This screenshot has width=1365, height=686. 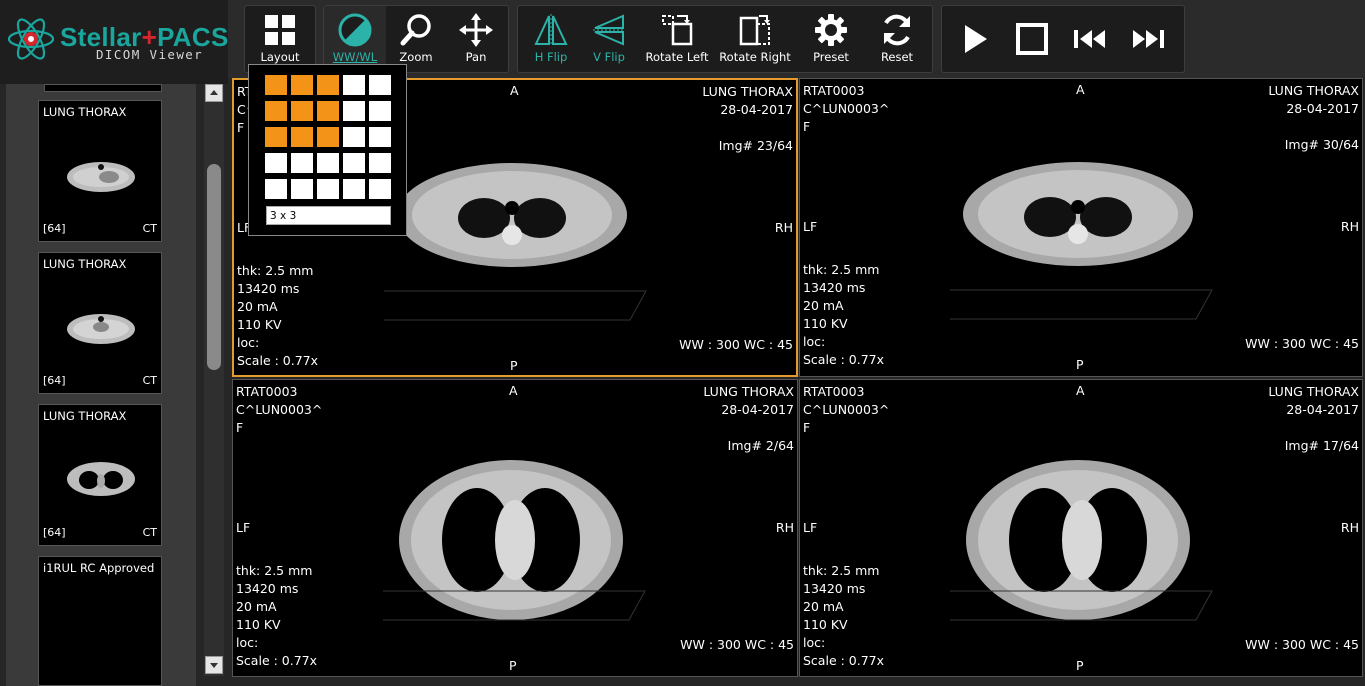 What do you see at coordinates (1322, 409) in the screenshot?
I see `study-date: 28-04-2017` at bounding box center [1322, 409].